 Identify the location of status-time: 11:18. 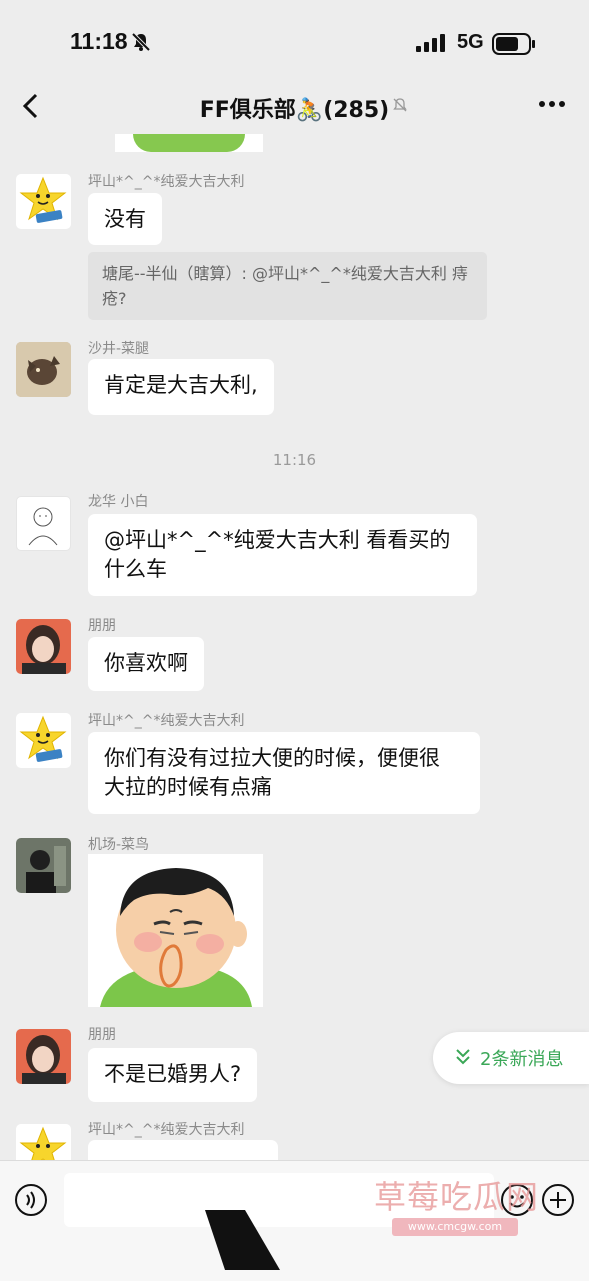
(99, 41).